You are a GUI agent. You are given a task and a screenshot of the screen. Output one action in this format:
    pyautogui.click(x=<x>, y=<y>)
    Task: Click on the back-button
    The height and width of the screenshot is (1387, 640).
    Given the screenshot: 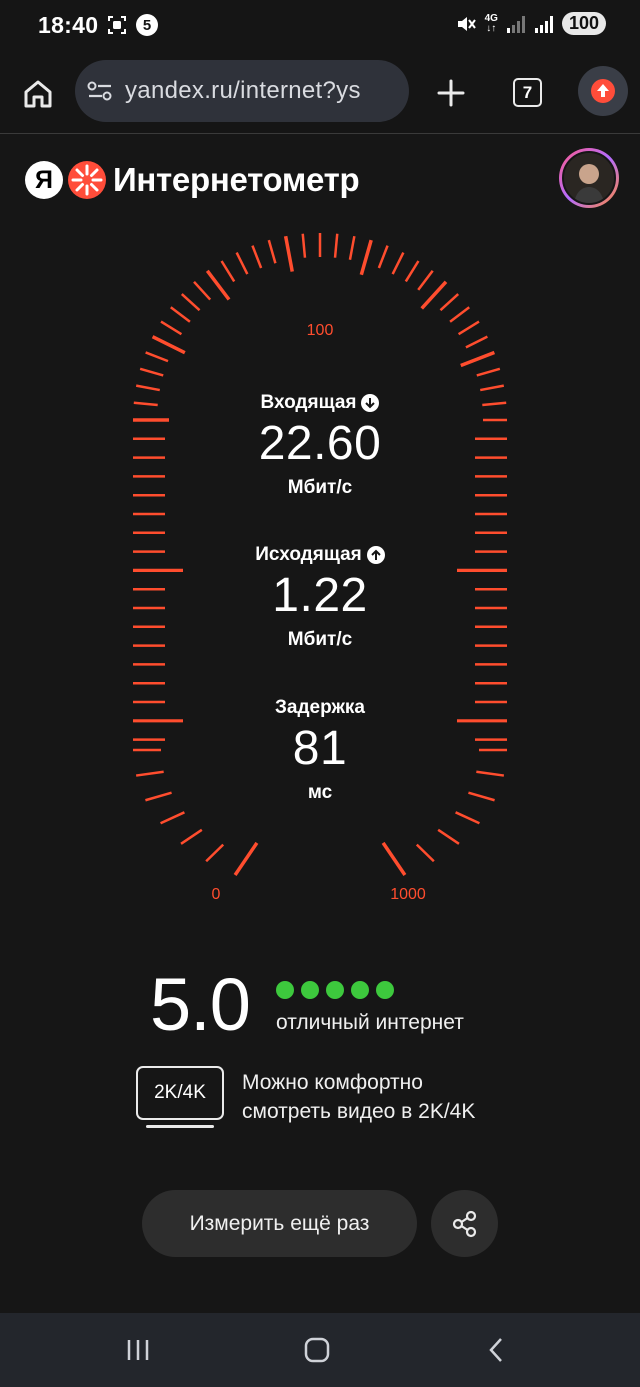 What is the action you would take?
    pyautogui.click(x=496, y=1350)
    